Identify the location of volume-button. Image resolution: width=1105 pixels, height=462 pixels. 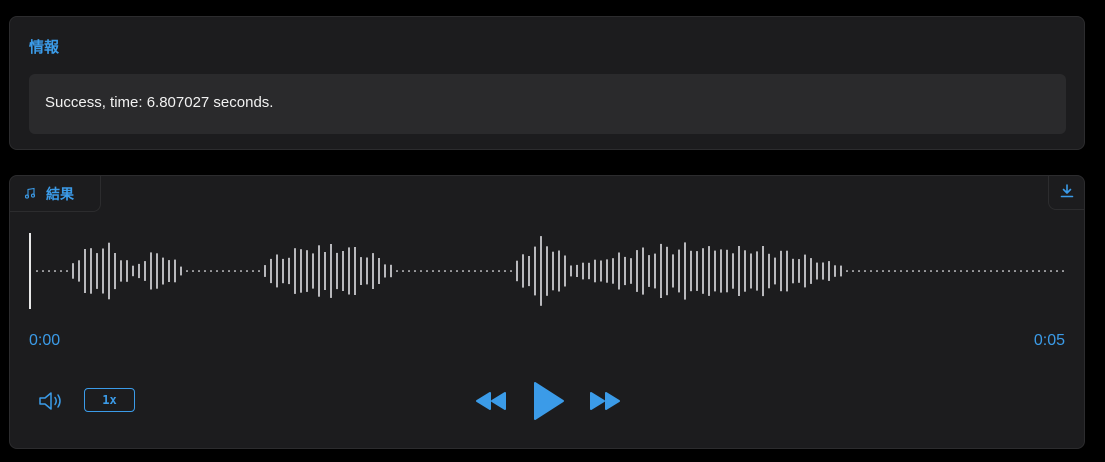
(54, 401).